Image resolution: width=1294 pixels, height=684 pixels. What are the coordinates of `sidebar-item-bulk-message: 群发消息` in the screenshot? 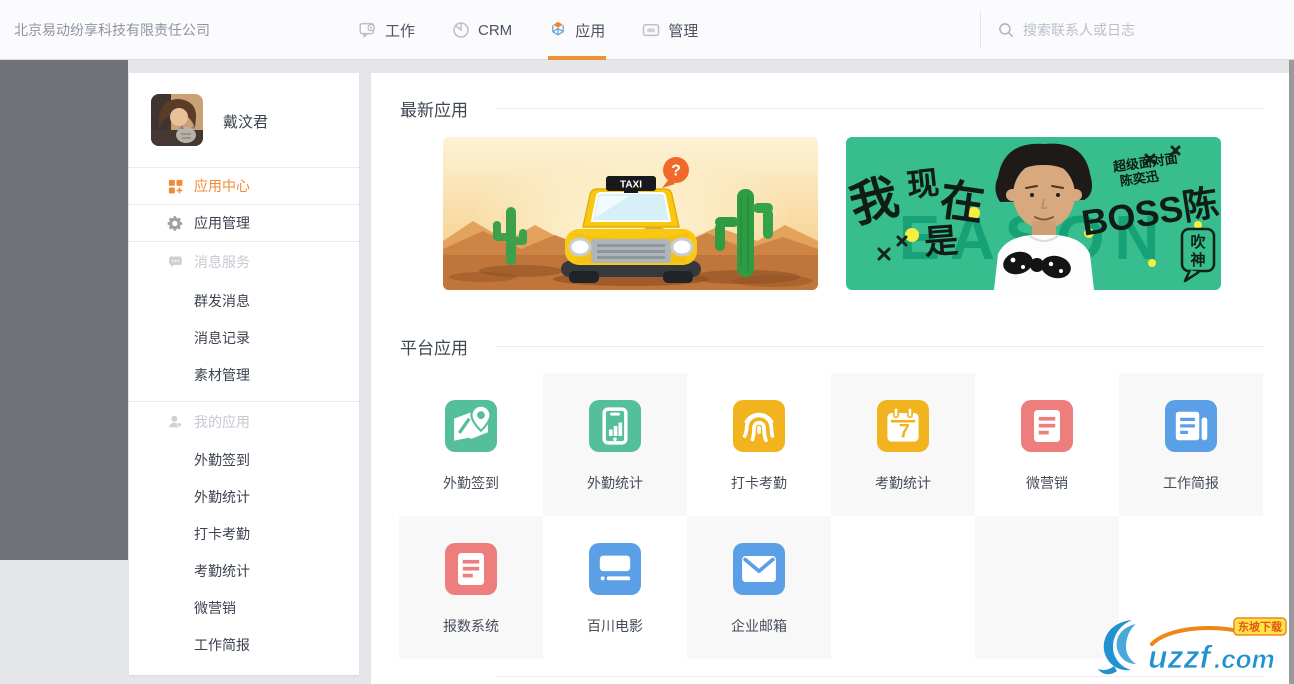 It's located at (244, 300).